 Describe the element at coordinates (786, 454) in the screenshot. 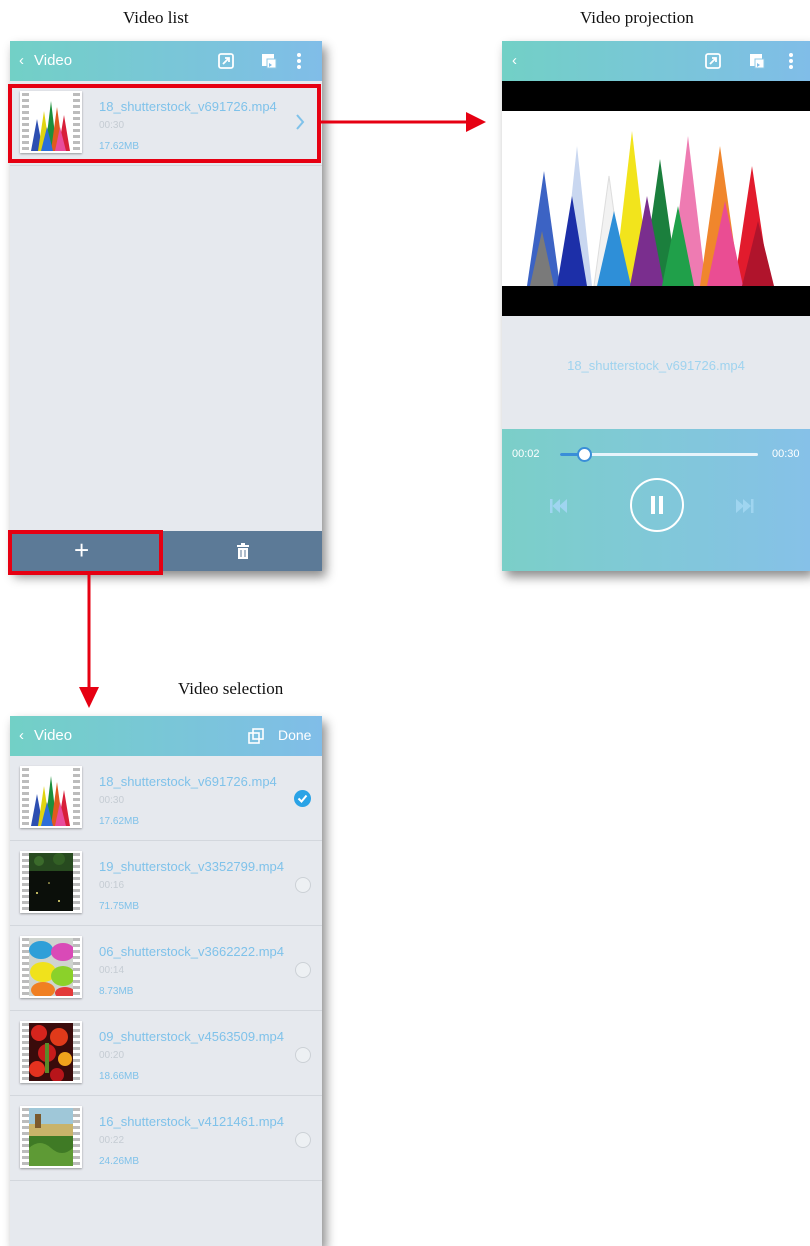

I see `total-time: 00:30` at that location.